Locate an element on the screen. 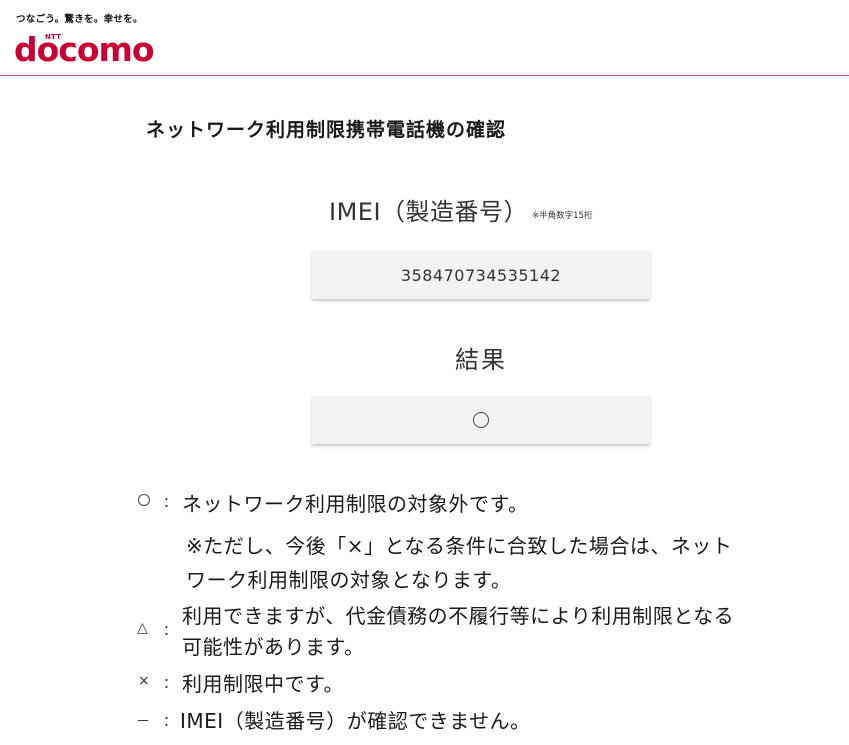 The height and width of the screenshot is (745, 849). imei-field: 358470734535142 is located at coordinates (481, 275).